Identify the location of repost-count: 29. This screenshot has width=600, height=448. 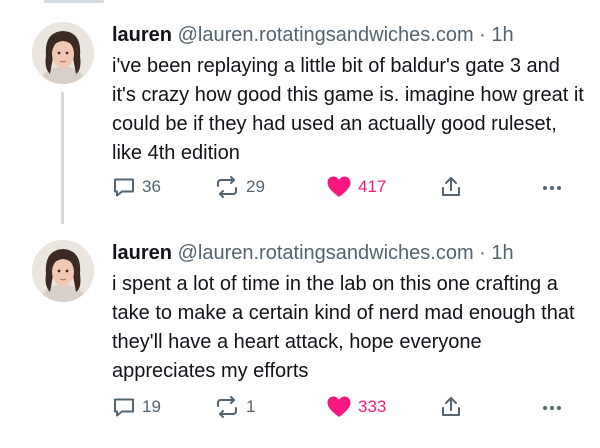
(255, 186).